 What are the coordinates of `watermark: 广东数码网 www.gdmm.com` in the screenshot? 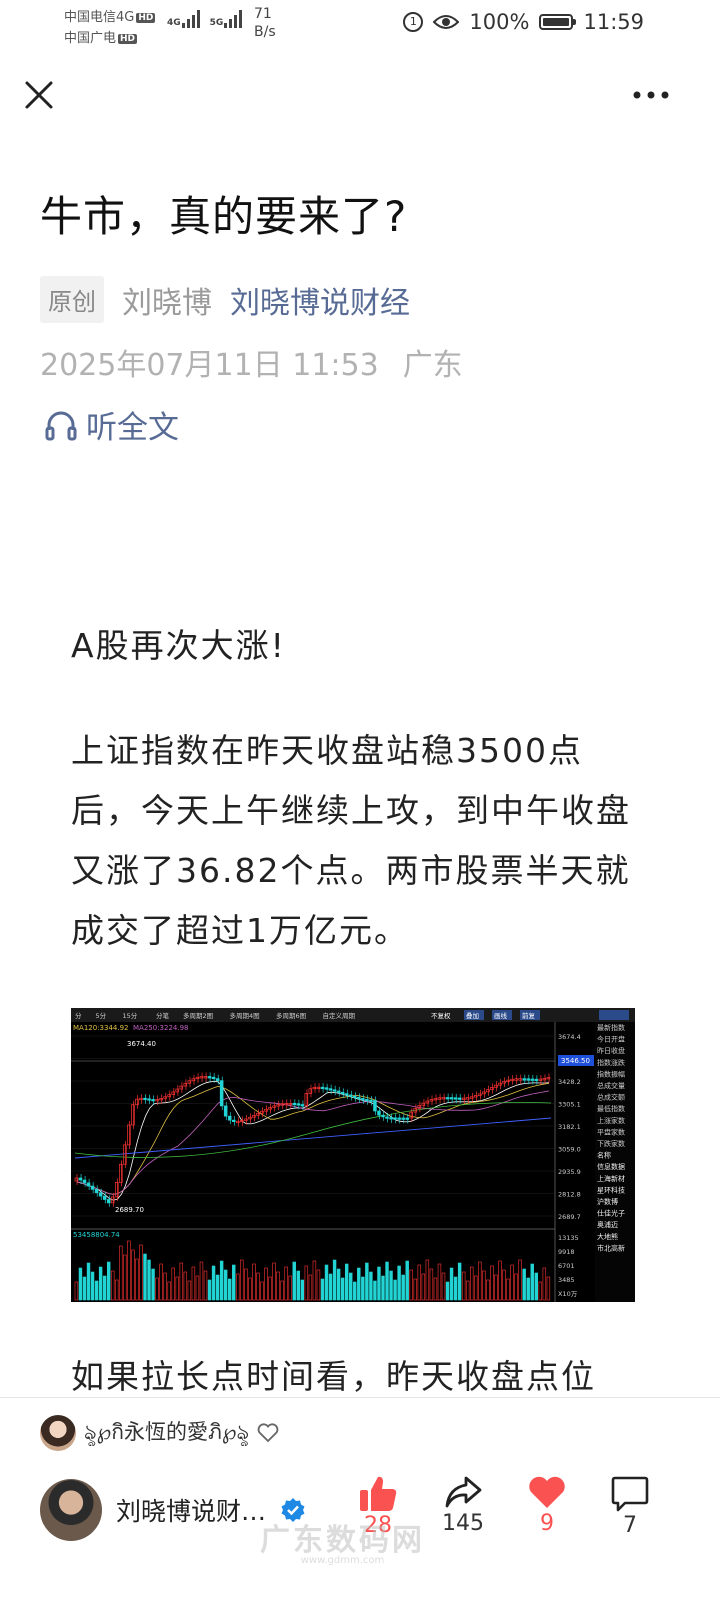 It's located at (342, 1540).